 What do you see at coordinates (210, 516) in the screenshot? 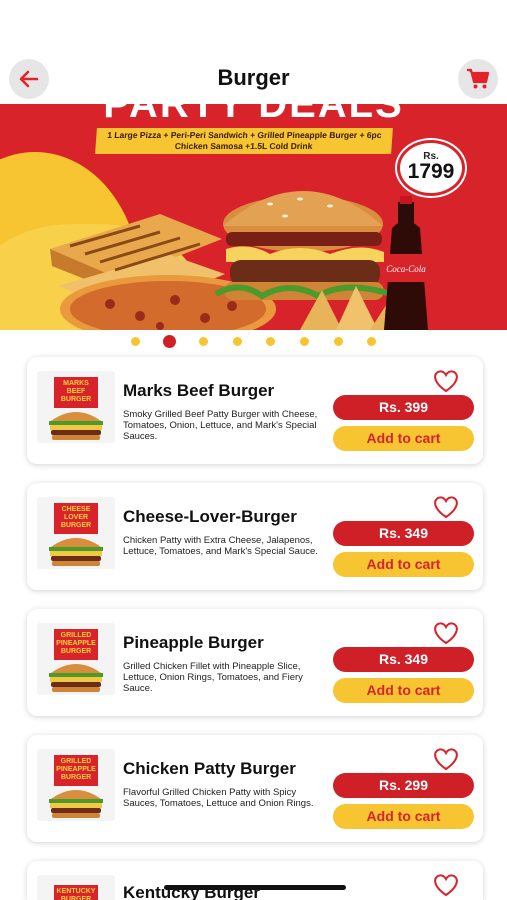
I see `product-name: Cheese-Lover-Burger` at bounding box center [210, 516].